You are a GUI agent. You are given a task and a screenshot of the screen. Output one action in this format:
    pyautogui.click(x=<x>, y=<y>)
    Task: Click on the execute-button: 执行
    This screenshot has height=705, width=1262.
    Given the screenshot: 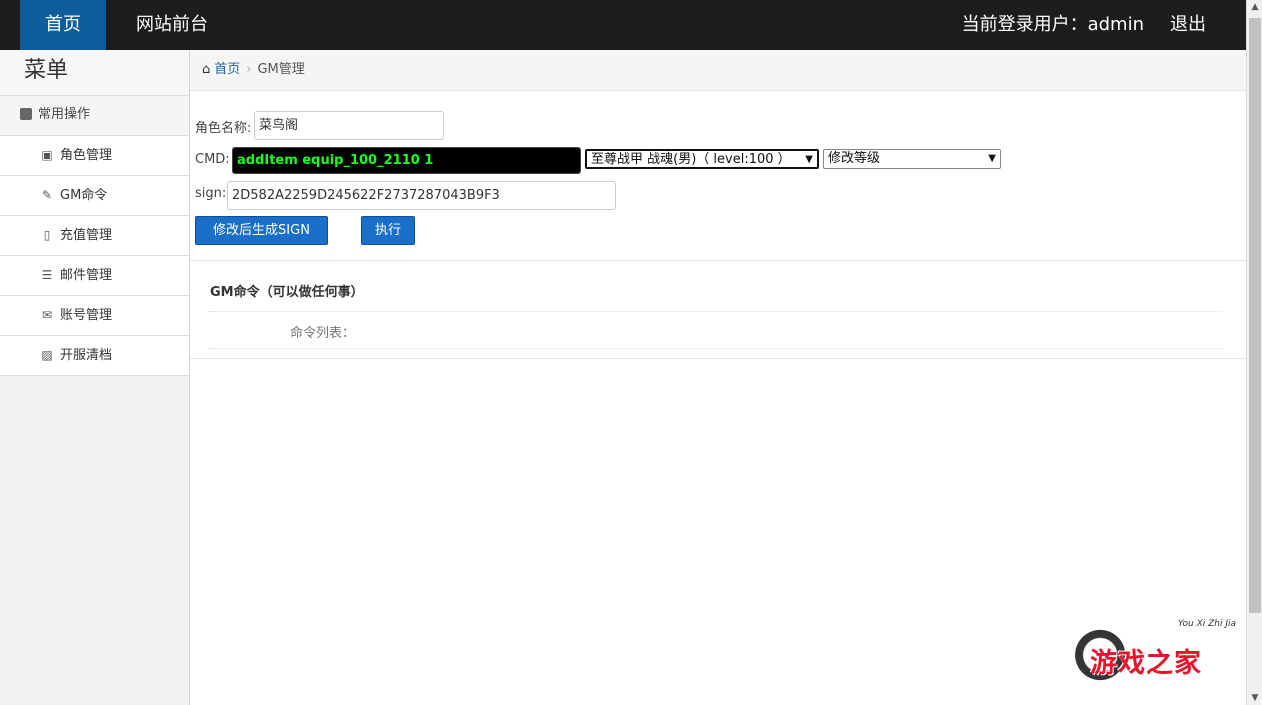 What is the action you would take?
    pyautogui.click(x=388, y=230)
    